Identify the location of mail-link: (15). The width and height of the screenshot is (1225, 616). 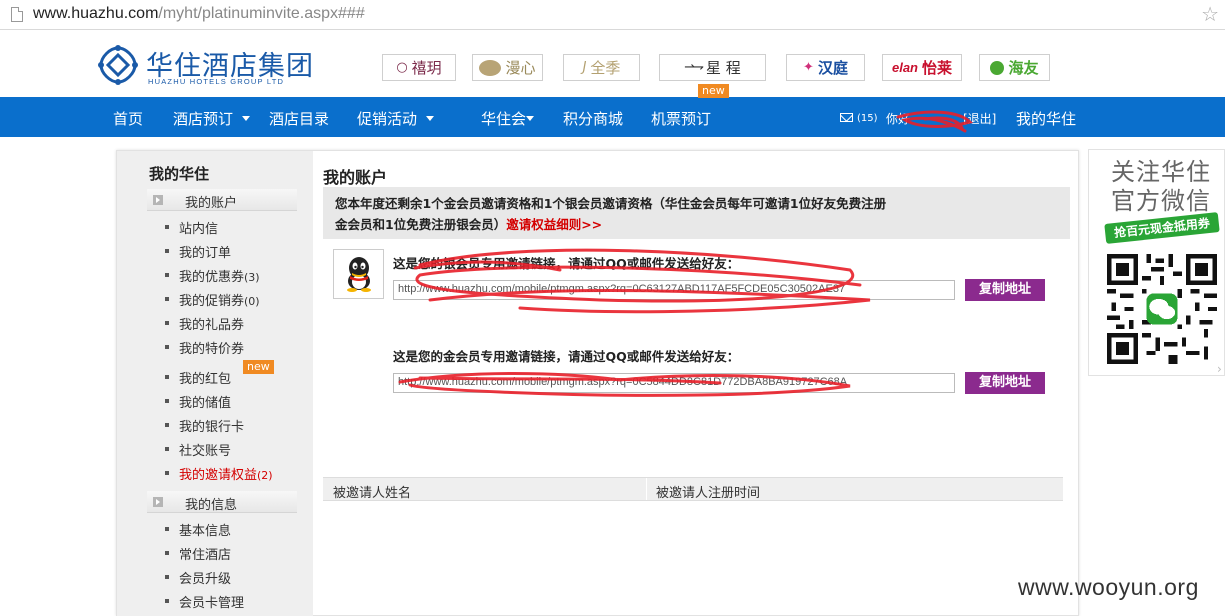
(859, 117).